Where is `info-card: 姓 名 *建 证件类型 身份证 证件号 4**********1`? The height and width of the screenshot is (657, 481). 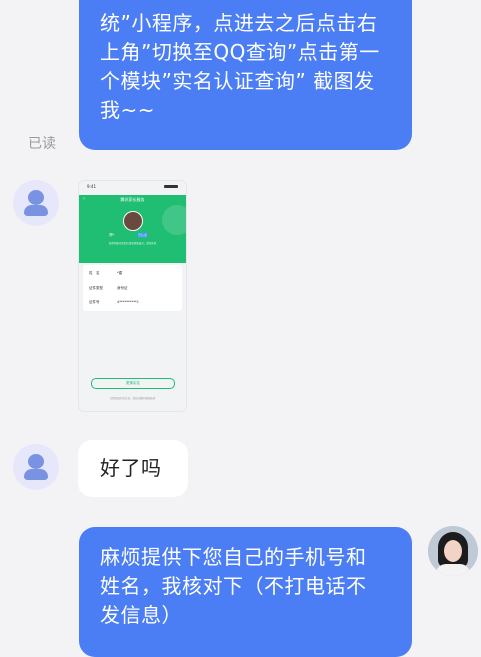
info-card: 姓 名 *建 证件类型 身份证 证件号 4**********1 is located at coordinates (132, 288).